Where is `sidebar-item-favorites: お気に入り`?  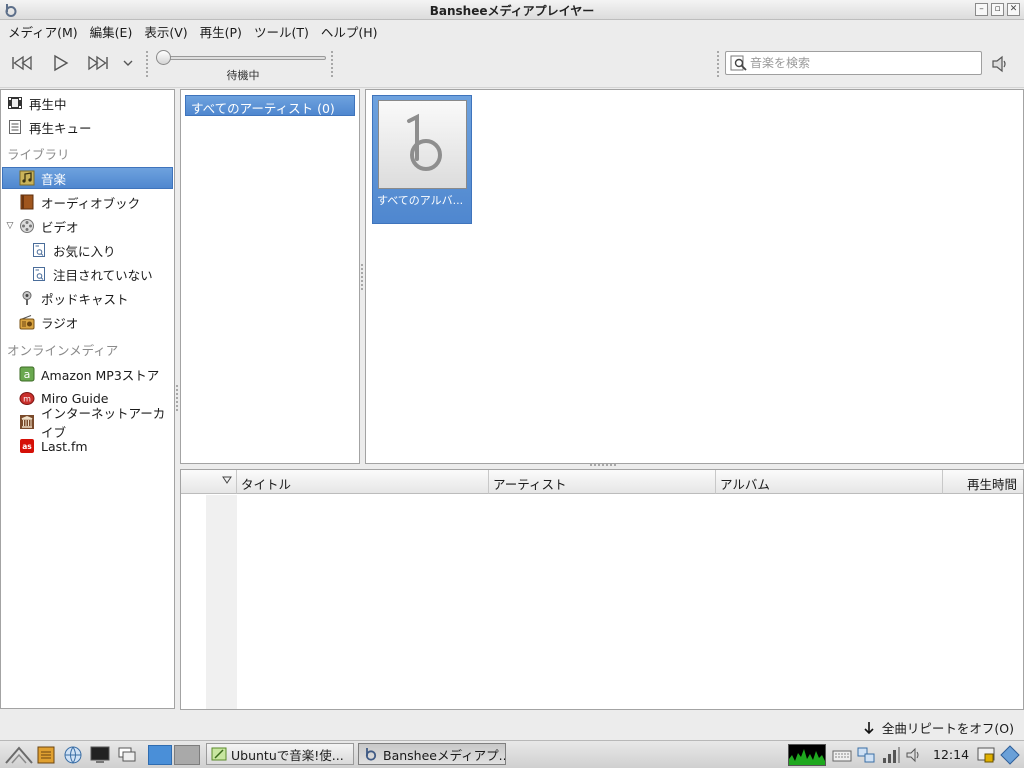
sidebar-item-favorites: お気に入り is located at coordinates (87, 250).